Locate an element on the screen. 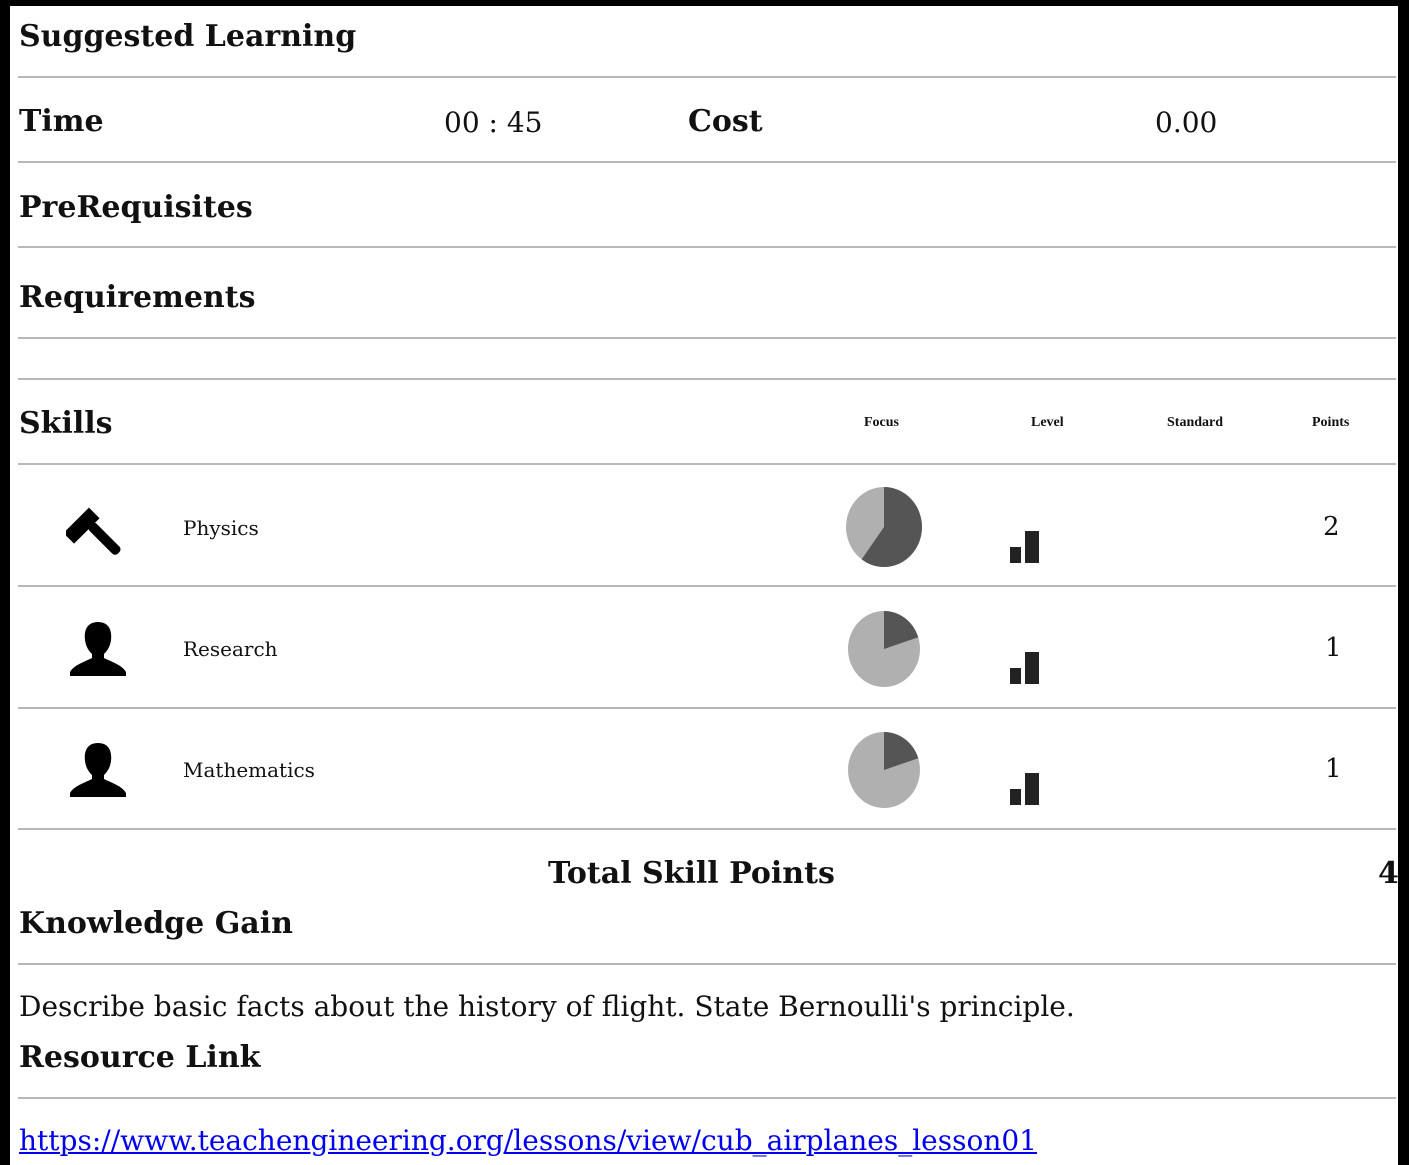  skill-points: 2 is located at coordinates (1331, 527).